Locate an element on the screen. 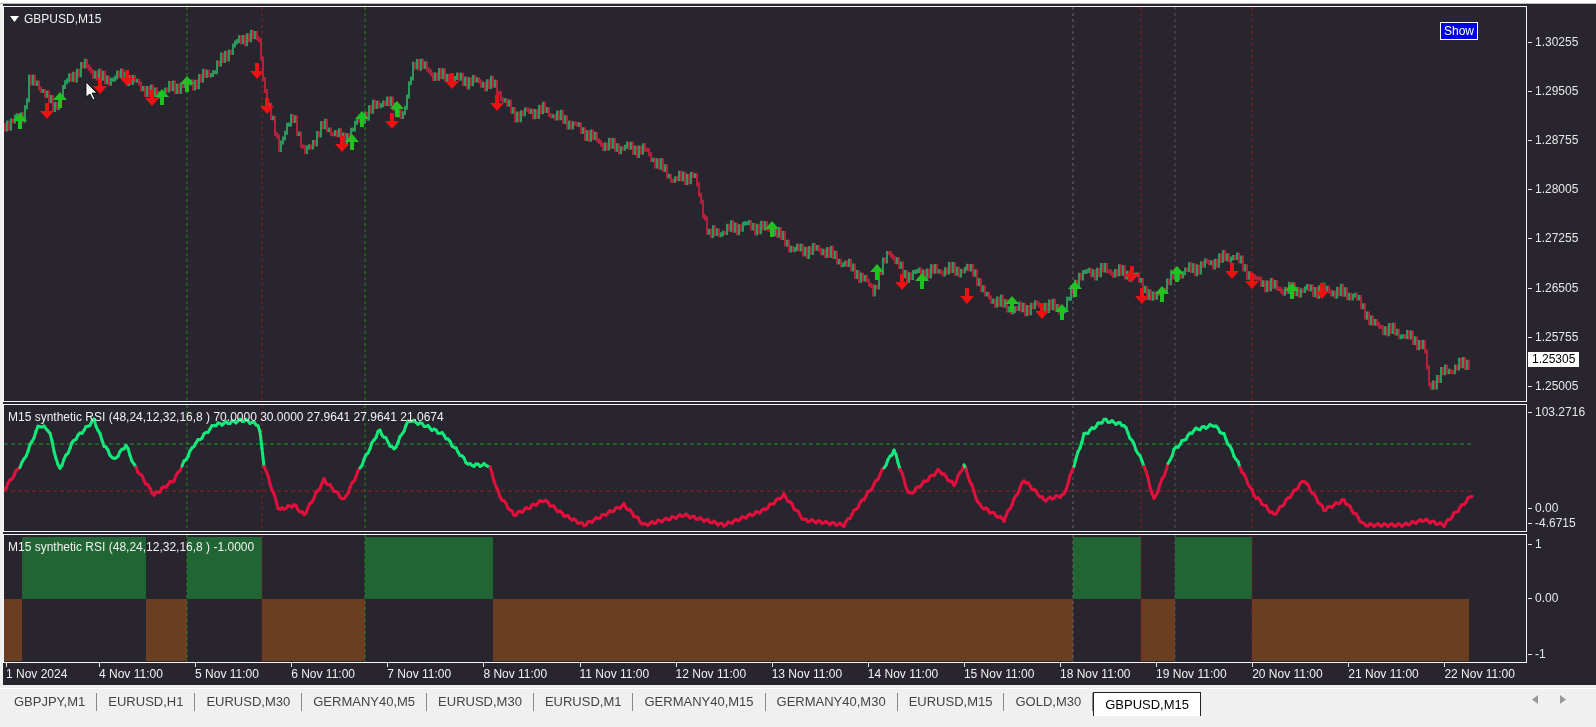 The height and width of the screenshot is (727, 1596). indicator-legend: M15 synthetic RSI (48,24,12,32,16,8 ) 70.0000 30.0000 27.9641 27.9641 21.0674 is located at coordinates (226, 417).